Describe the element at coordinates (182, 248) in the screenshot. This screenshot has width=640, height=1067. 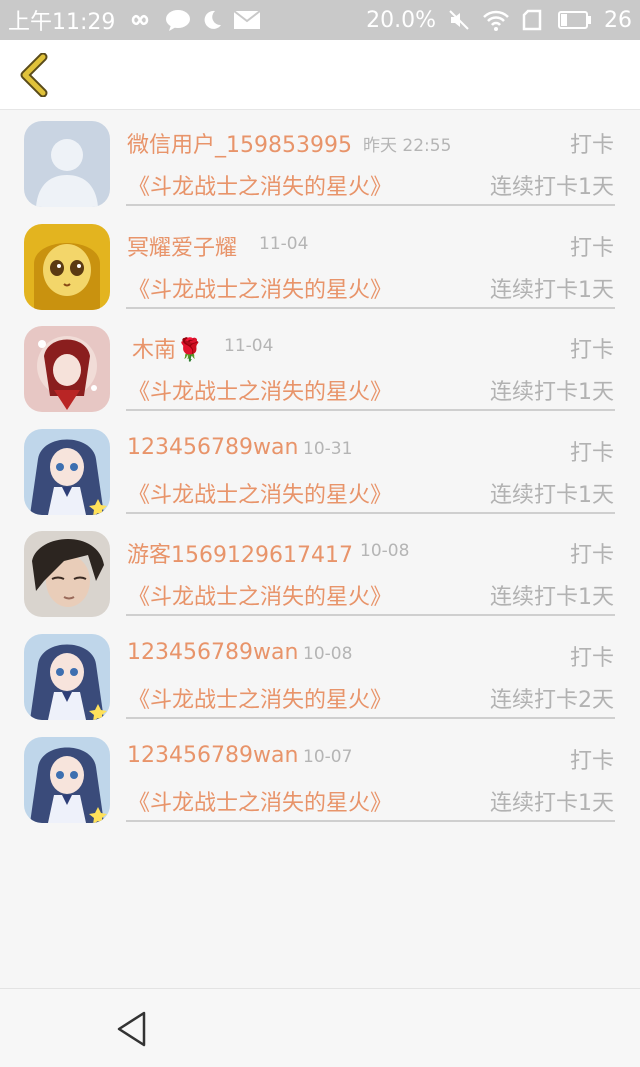
I see `user-name: 冥耀爱子耀` at that location.